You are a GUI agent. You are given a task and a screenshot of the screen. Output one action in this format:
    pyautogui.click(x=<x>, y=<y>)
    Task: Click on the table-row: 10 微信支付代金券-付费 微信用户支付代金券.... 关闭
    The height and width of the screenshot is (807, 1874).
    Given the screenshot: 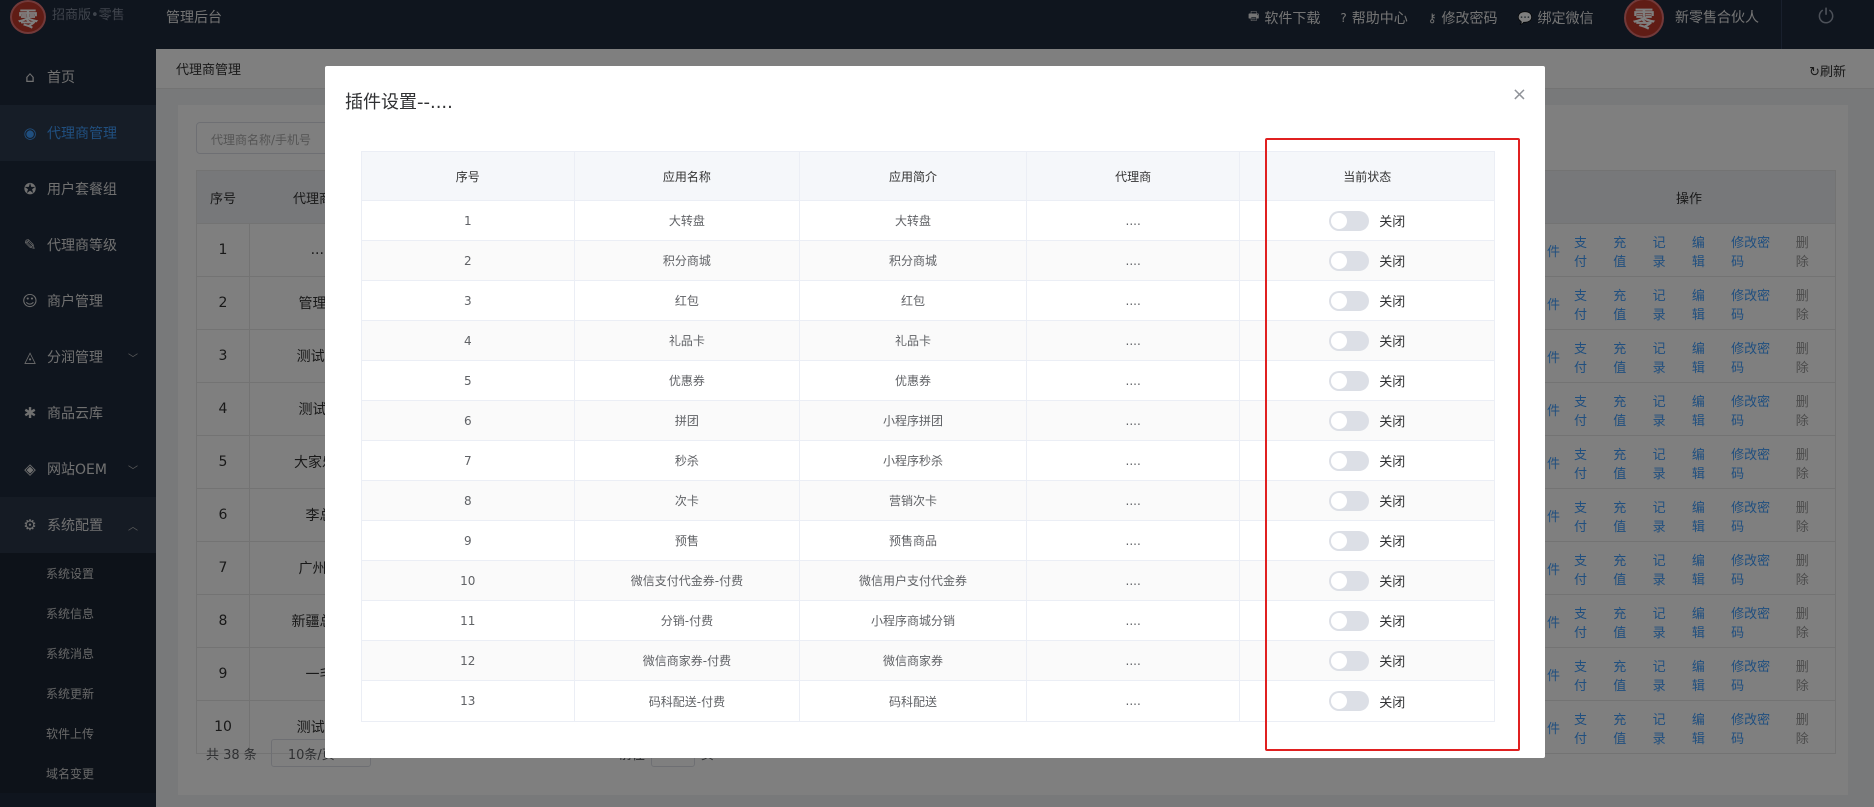 What is the action you would take?
    pyautogui.click(x=928, y=581)
    